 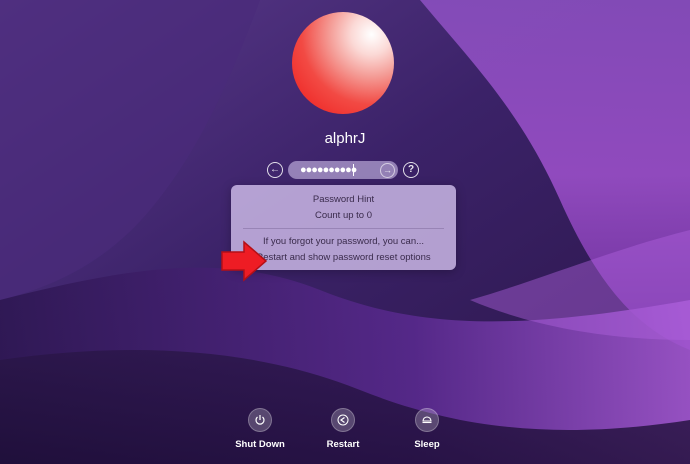 I want to click on back-arrow-icon: ←, so click(x=275, y=170).